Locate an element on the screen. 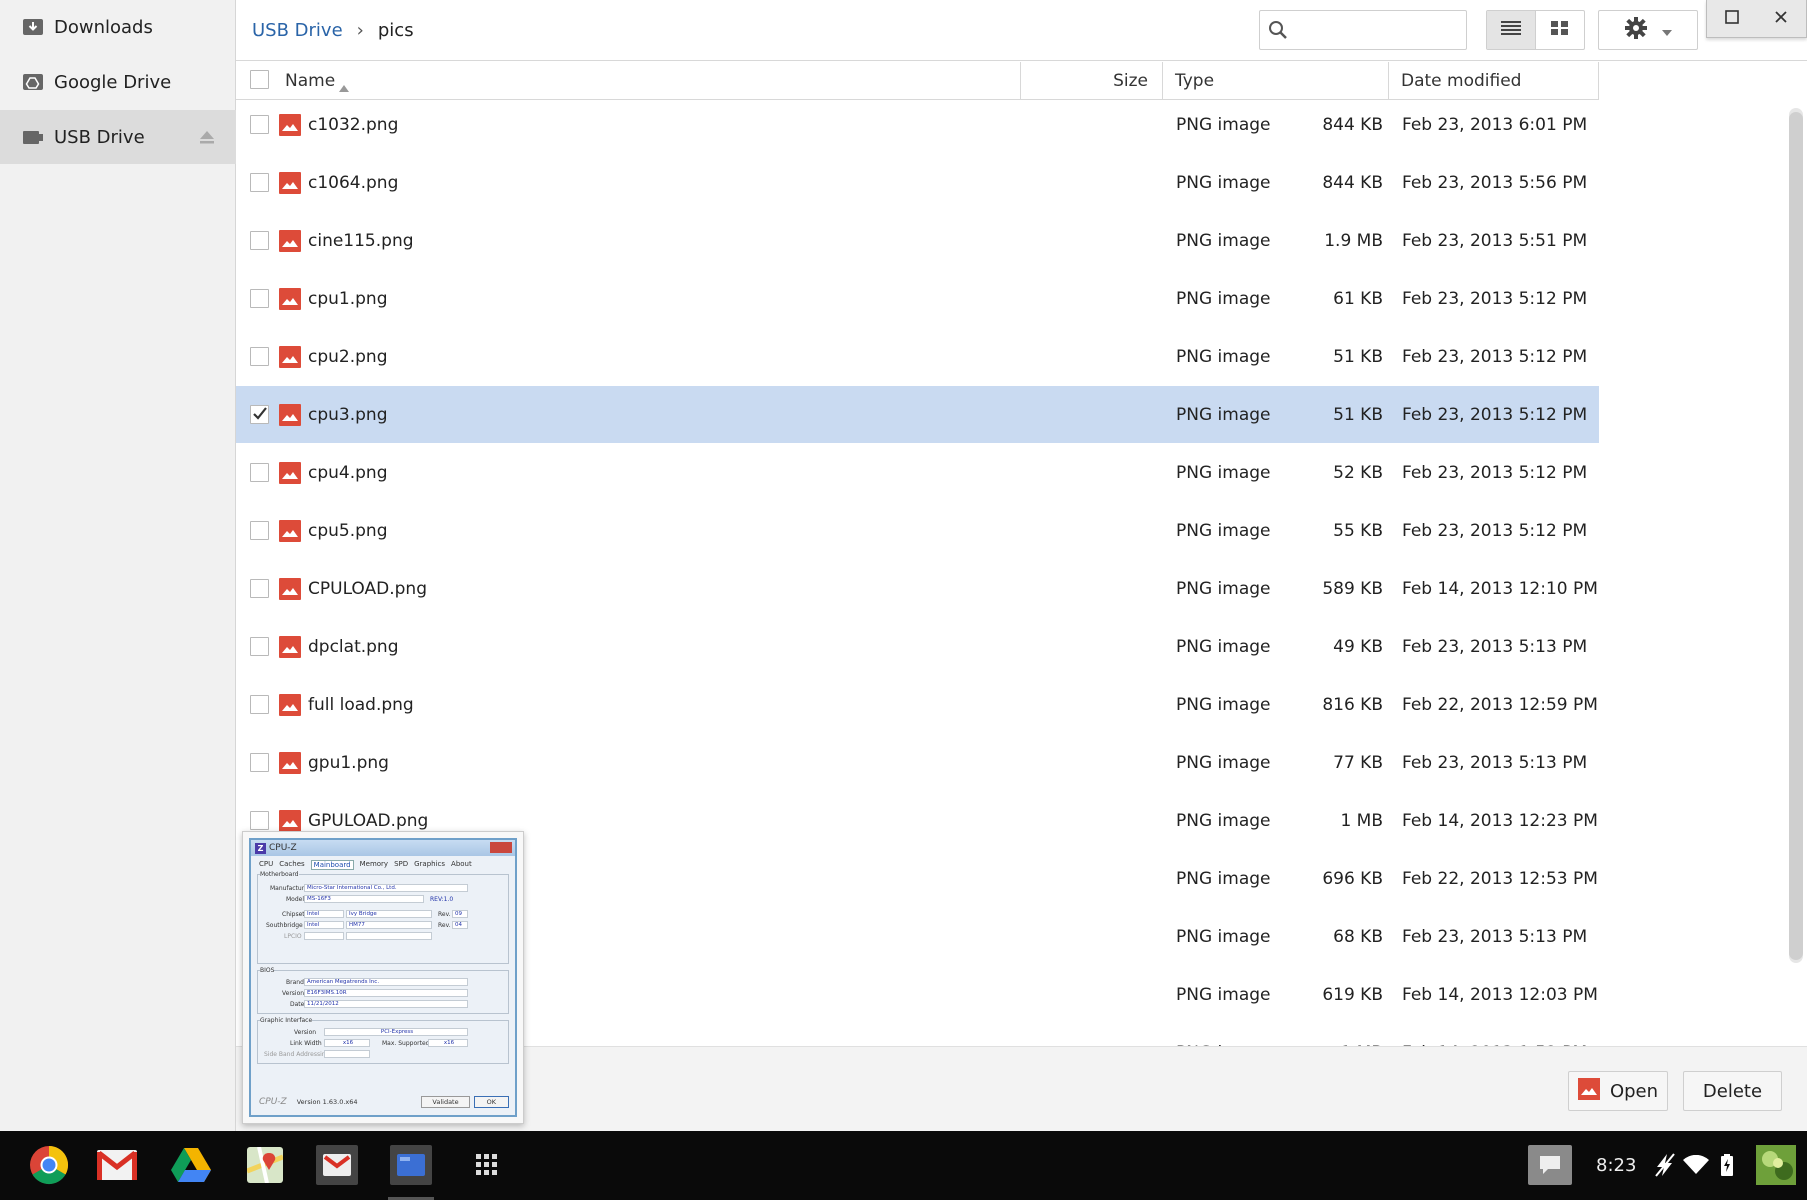 The image size is (1807, 1200). file-name: gpu1.png is located at coordinates (348, 762).